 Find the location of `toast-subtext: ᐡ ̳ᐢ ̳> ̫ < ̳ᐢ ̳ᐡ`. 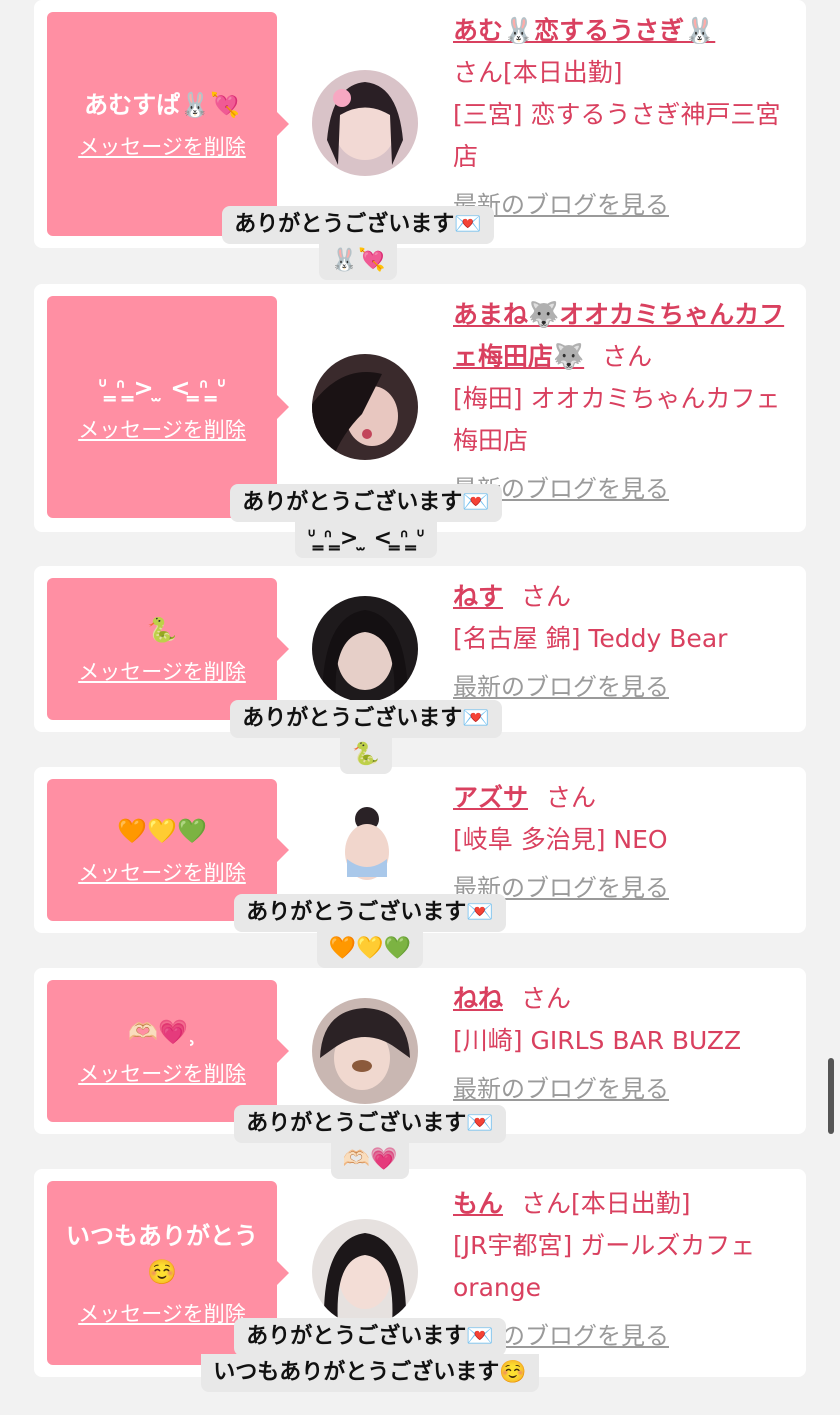

toast-subtext: ᐡ ̳ᐢ ̳> ̫ < ̳ᐢ ̳ᐡ is located at coordinates (366, 539).